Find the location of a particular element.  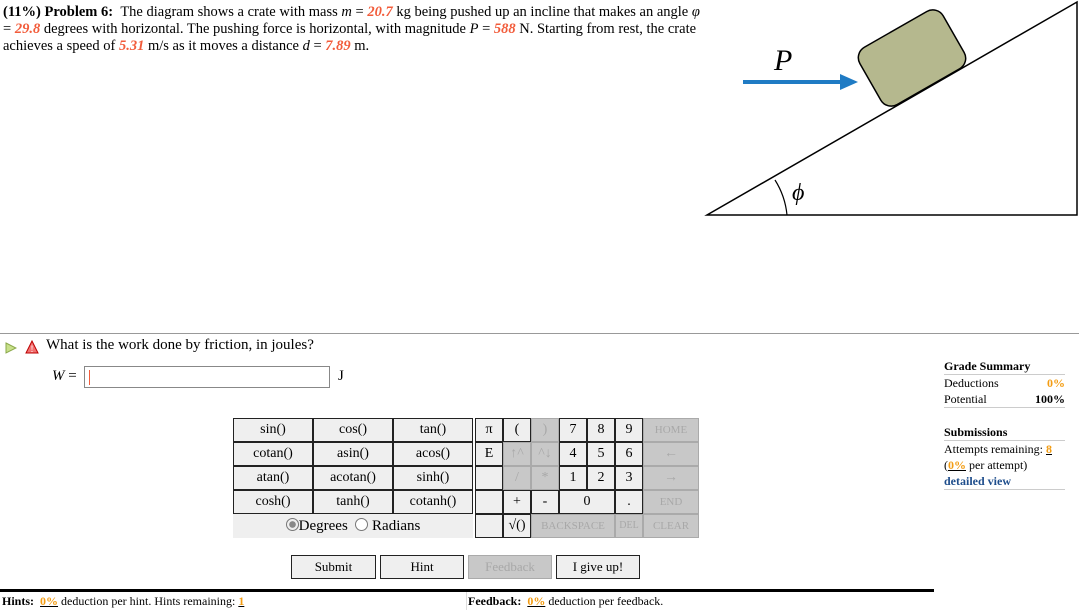

key-rparen: ) is located at coordinates (545, 430).